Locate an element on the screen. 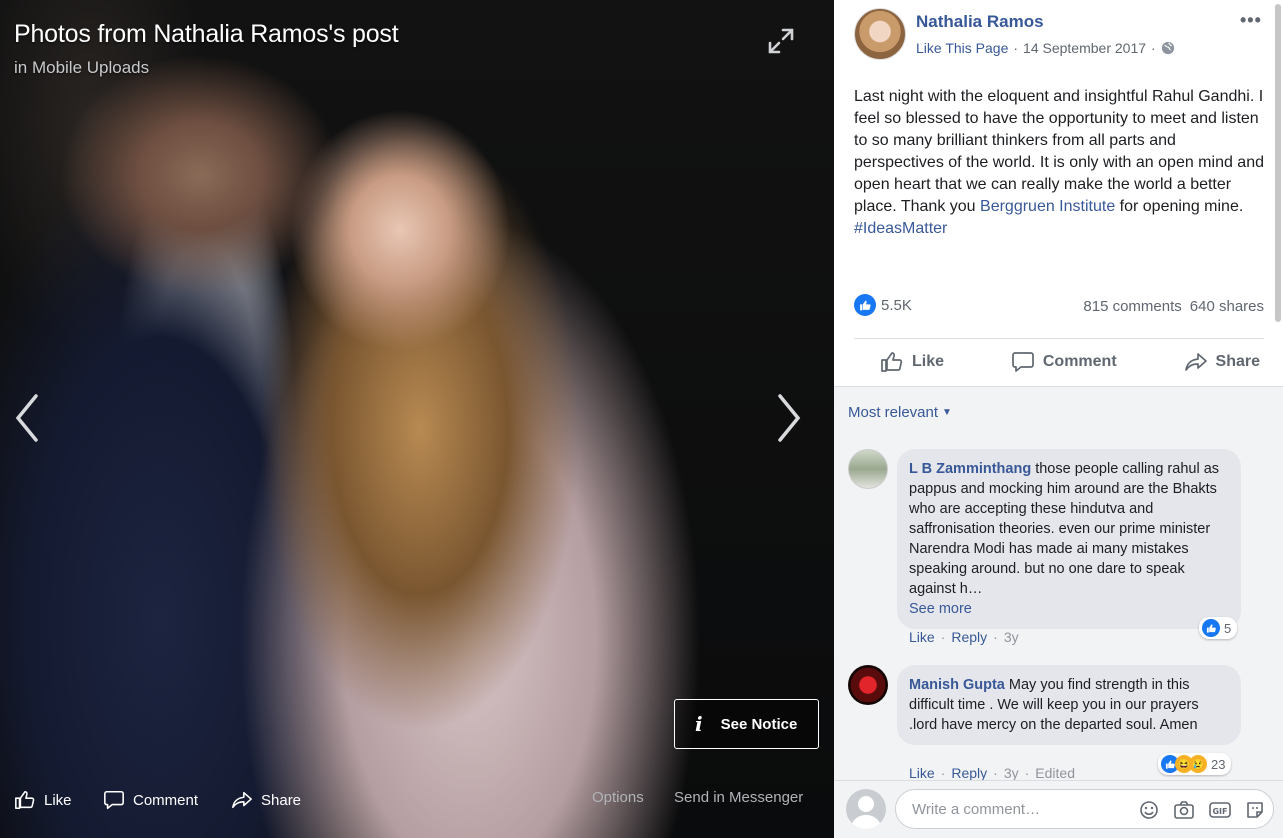 The width and height of the screenshot is (1283, 838). see-notice-button: i See Notice is located at coordinates (746, 724).